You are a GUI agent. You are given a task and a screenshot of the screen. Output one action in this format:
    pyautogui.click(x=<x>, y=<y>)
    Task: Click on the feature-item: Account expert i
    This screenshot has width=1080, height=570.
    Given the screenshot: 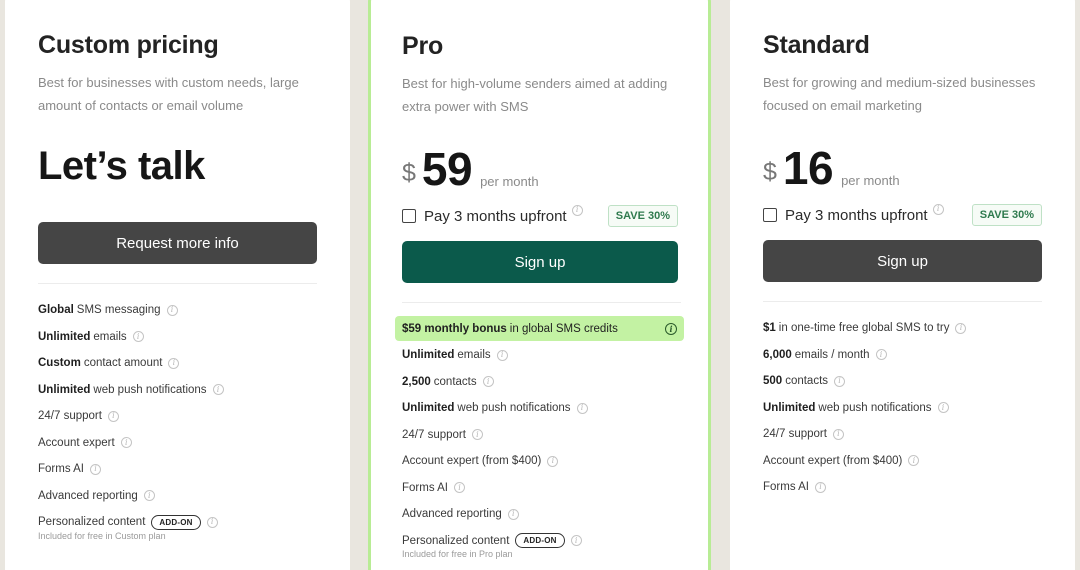 What is the action you would take?
    pyautogui.click(x=177, y=443)
    